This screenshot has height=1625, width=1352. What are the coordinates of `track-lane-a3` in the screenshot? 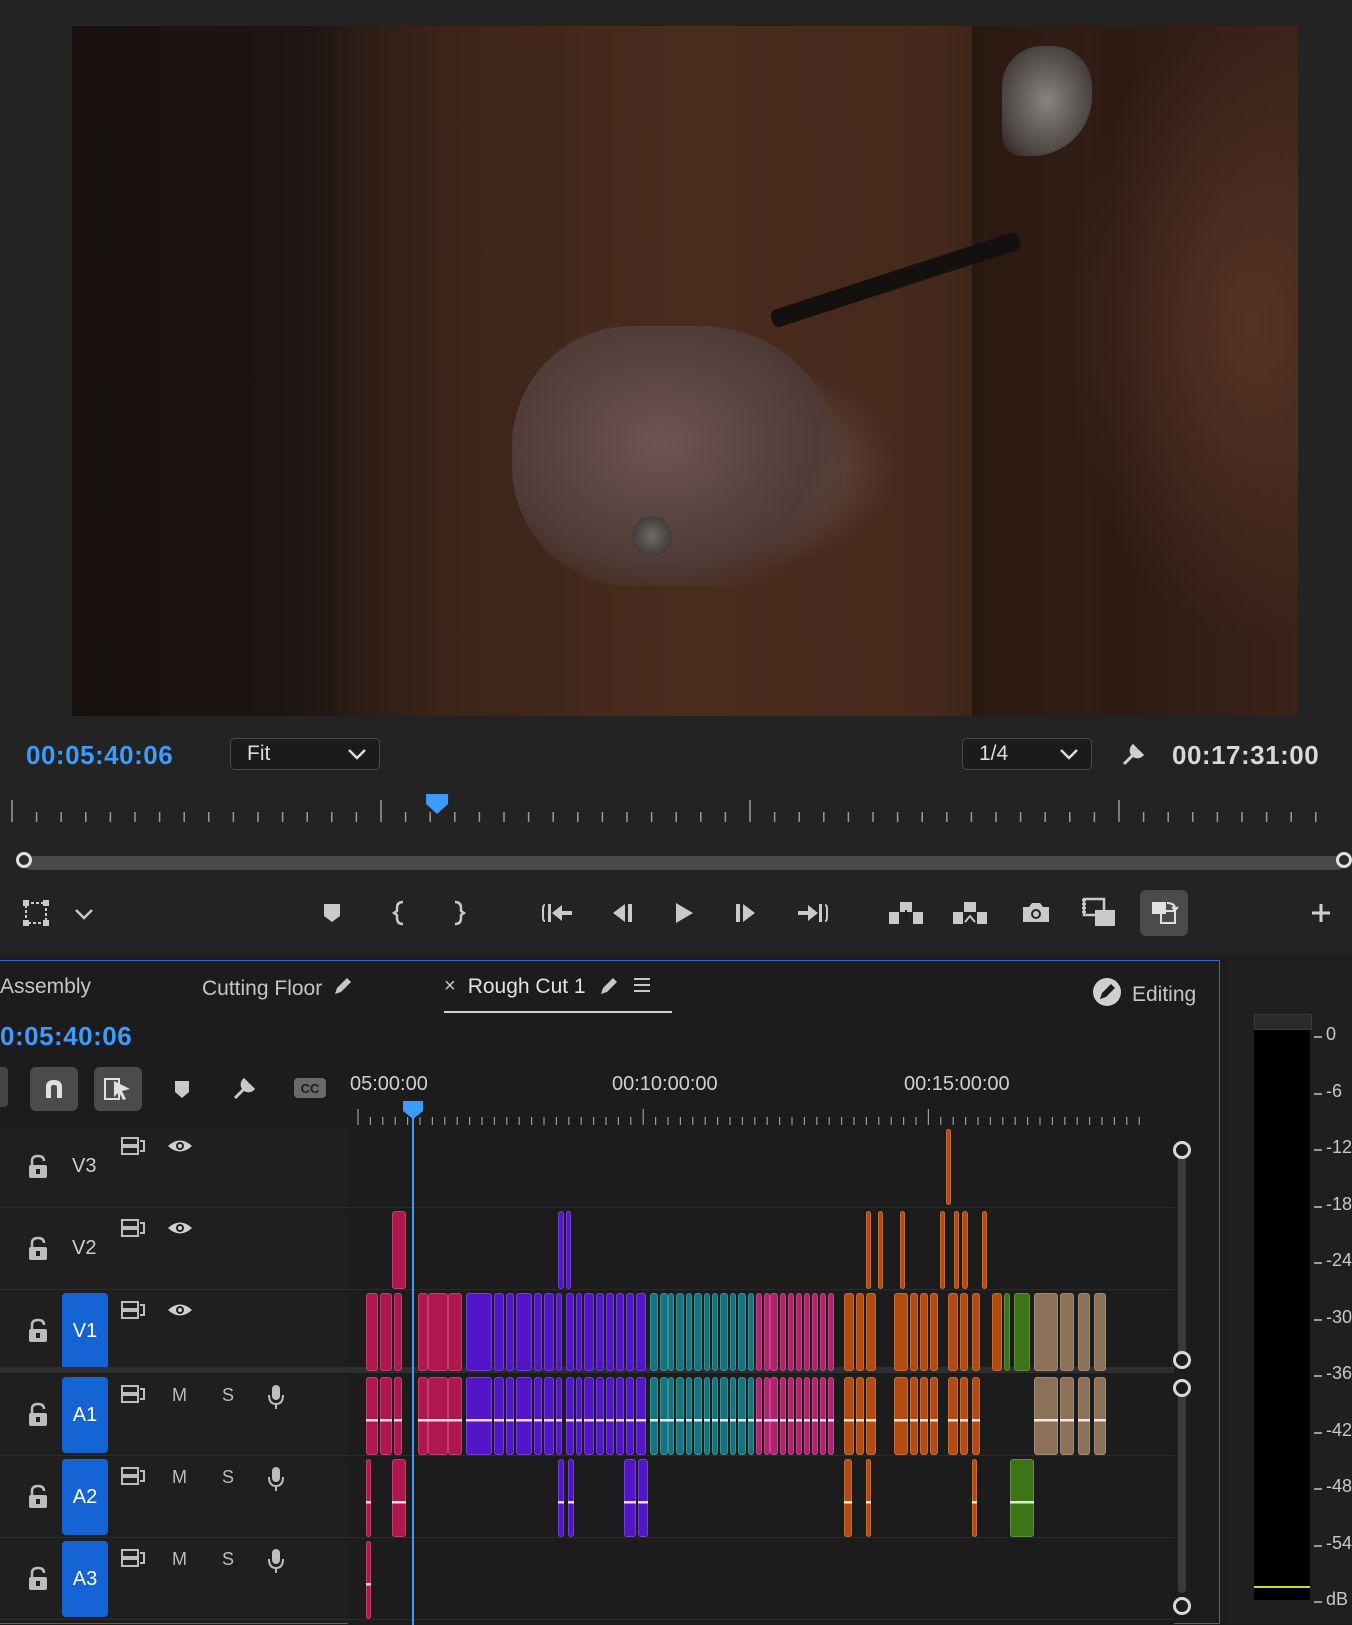 It's located at (761, 1579).